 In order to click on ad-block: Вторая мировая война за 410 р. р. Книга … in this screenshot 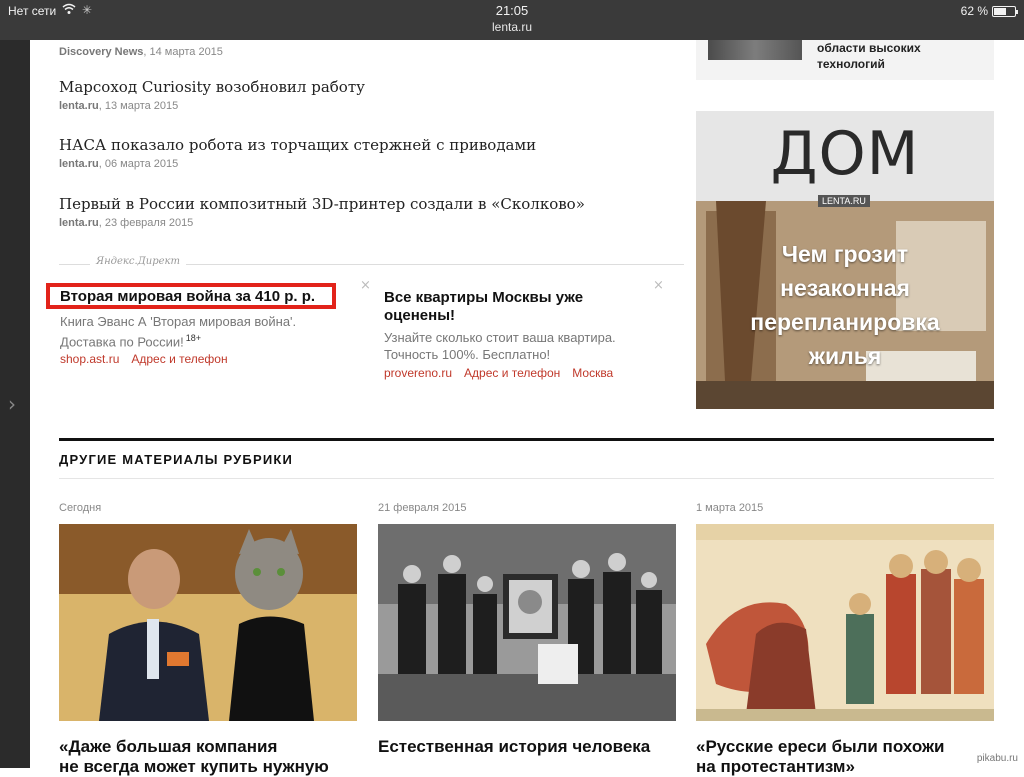, I will do `click(205, 327)`.